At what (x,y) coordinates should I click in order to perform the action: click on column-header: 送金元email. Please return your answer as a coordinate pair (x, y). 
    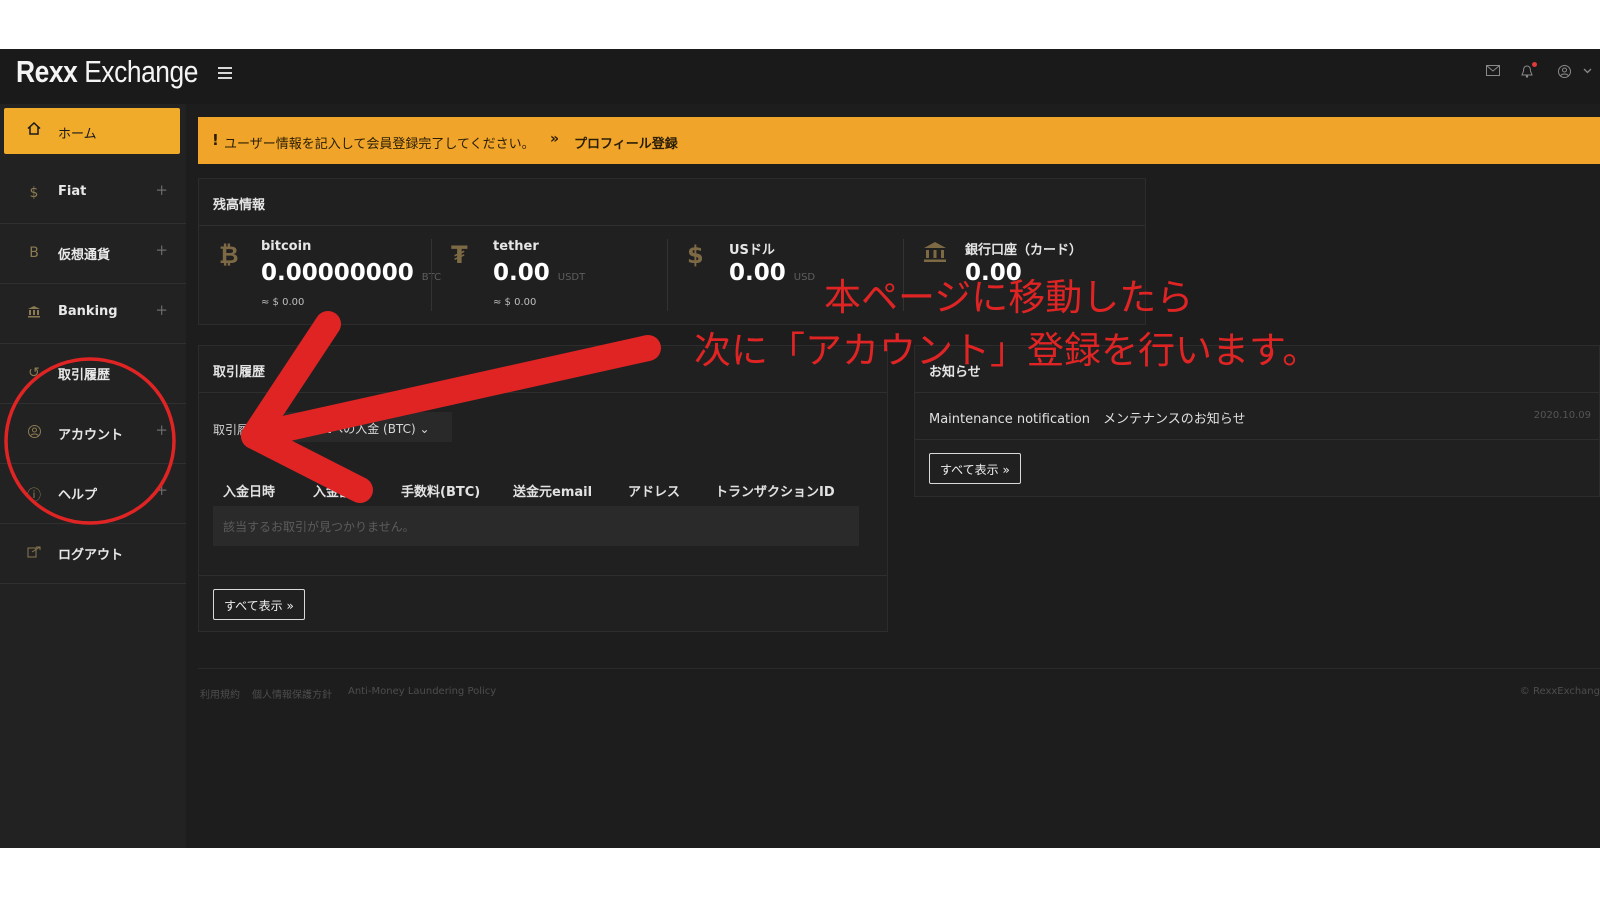
    Looking at the image, I should click on (553, 492).